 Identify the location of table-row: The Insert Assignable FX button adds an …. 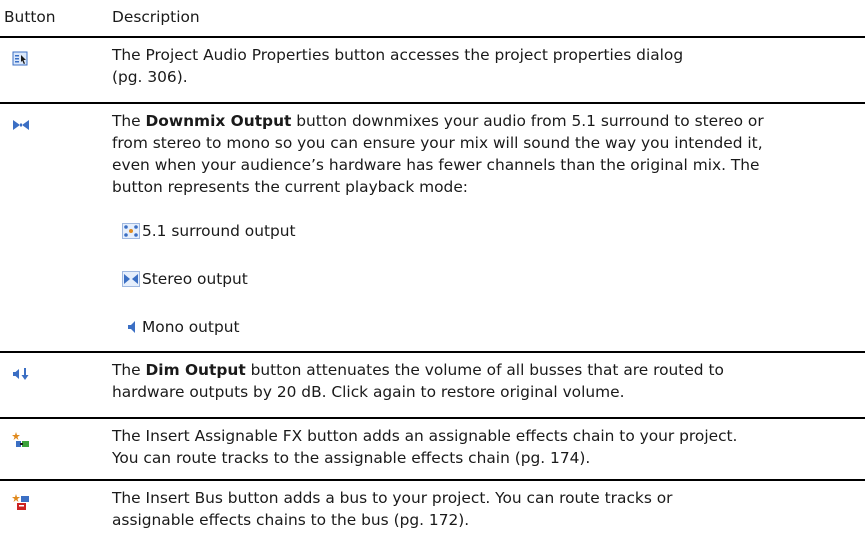
(432, 448).